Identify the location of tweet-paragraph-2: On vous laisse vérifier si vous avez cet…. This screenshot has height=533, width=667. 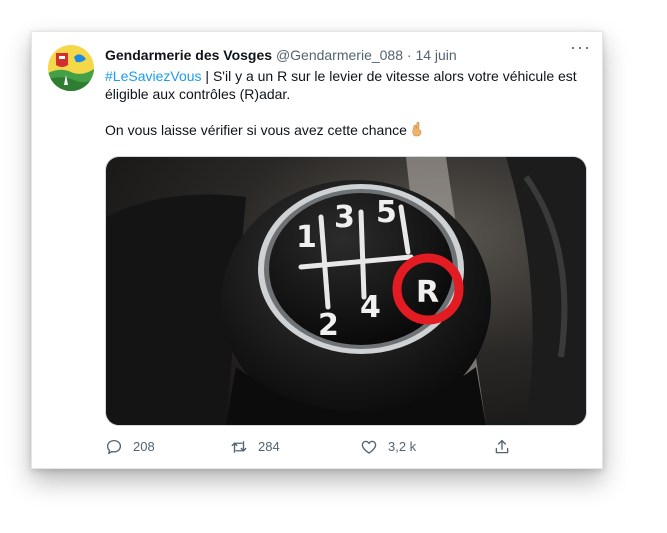
(349, 131).